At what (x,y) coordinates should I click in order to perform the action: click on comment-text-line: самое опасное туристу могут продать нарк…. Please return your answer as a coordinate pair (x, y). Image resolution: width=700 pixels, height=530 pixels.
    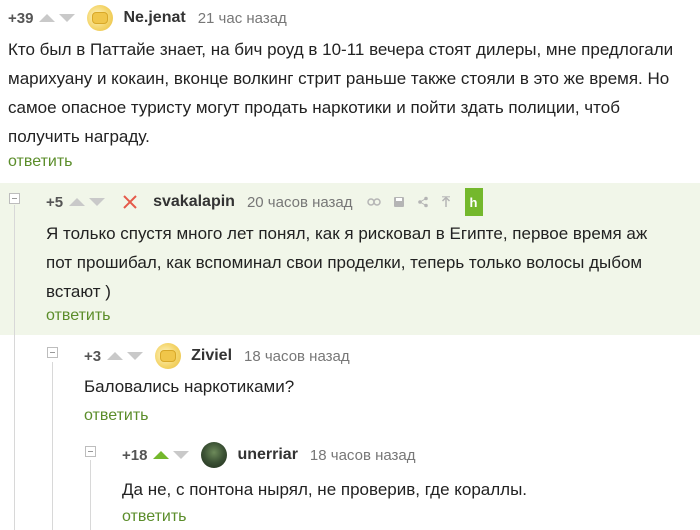
    Looking at the image, I should click on (314, 107).